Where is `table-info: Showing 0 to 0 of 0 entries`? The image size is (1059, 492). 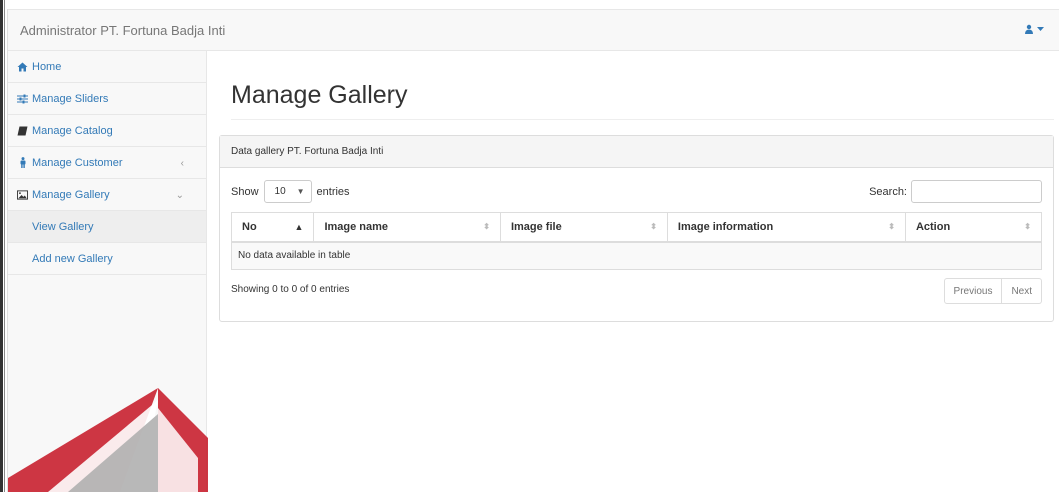
table-info: Showing 0 to 0 of 0 entries is located at coordinates (290, 289).